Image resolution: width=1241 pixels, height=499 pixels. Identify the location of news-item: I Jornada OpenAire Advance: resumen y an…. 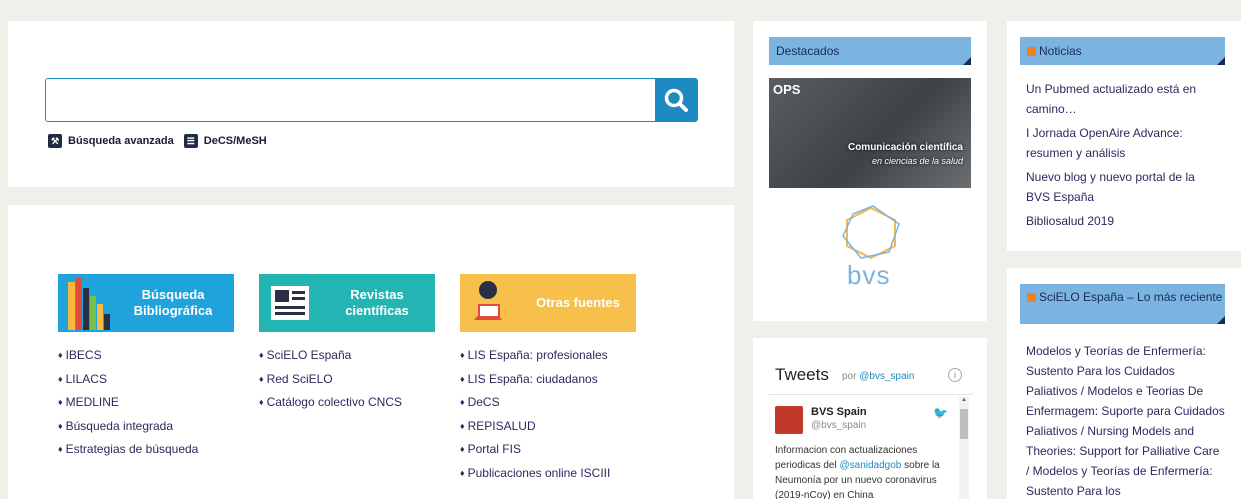
(1123, 143).